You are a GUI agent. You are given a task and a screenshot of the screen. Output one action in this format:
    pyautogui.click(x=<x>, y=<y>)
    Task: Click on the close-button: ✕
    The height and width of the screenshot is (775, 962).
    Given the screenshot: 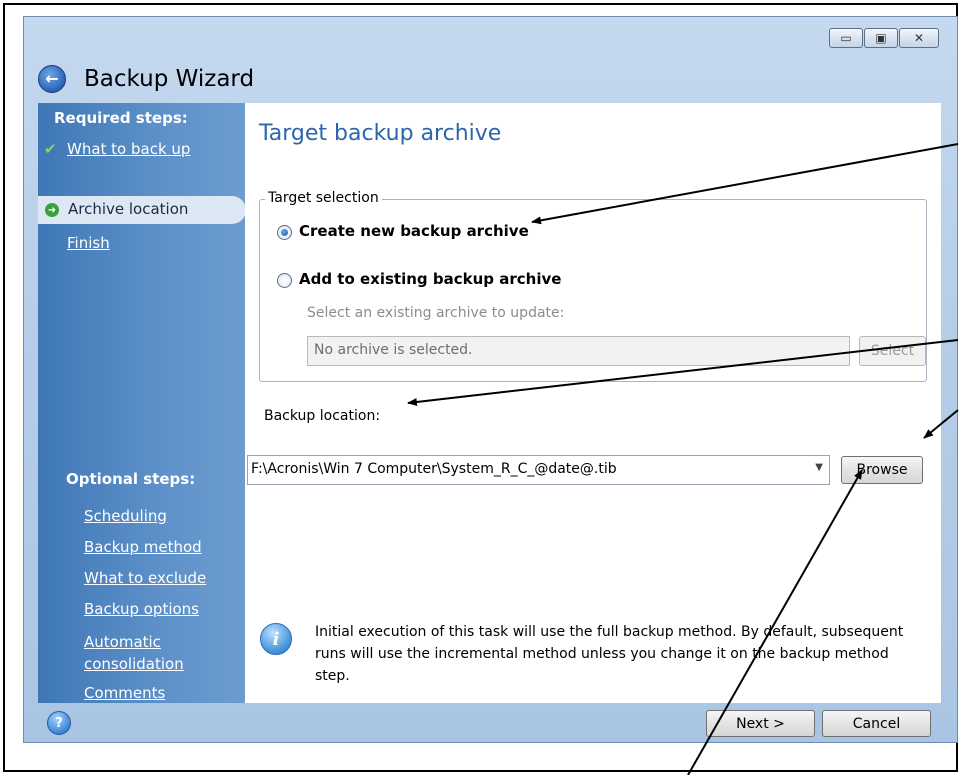 What is the action you would take?
    pyautogui.click(x=919, y=38)
    